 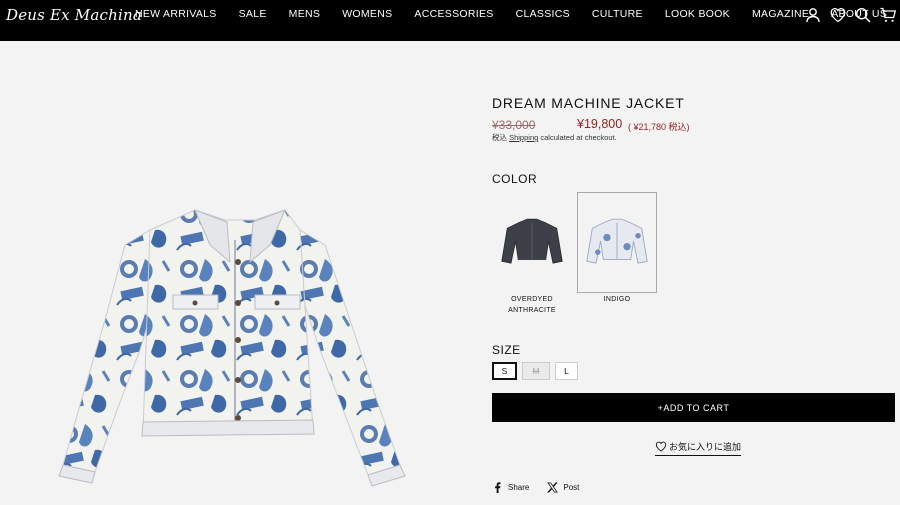 What do you see at coordinates (532, 310) in the screenshot?
I see `swatch-label-line2: ANTHRACITE` at bounding box center [532, 310].